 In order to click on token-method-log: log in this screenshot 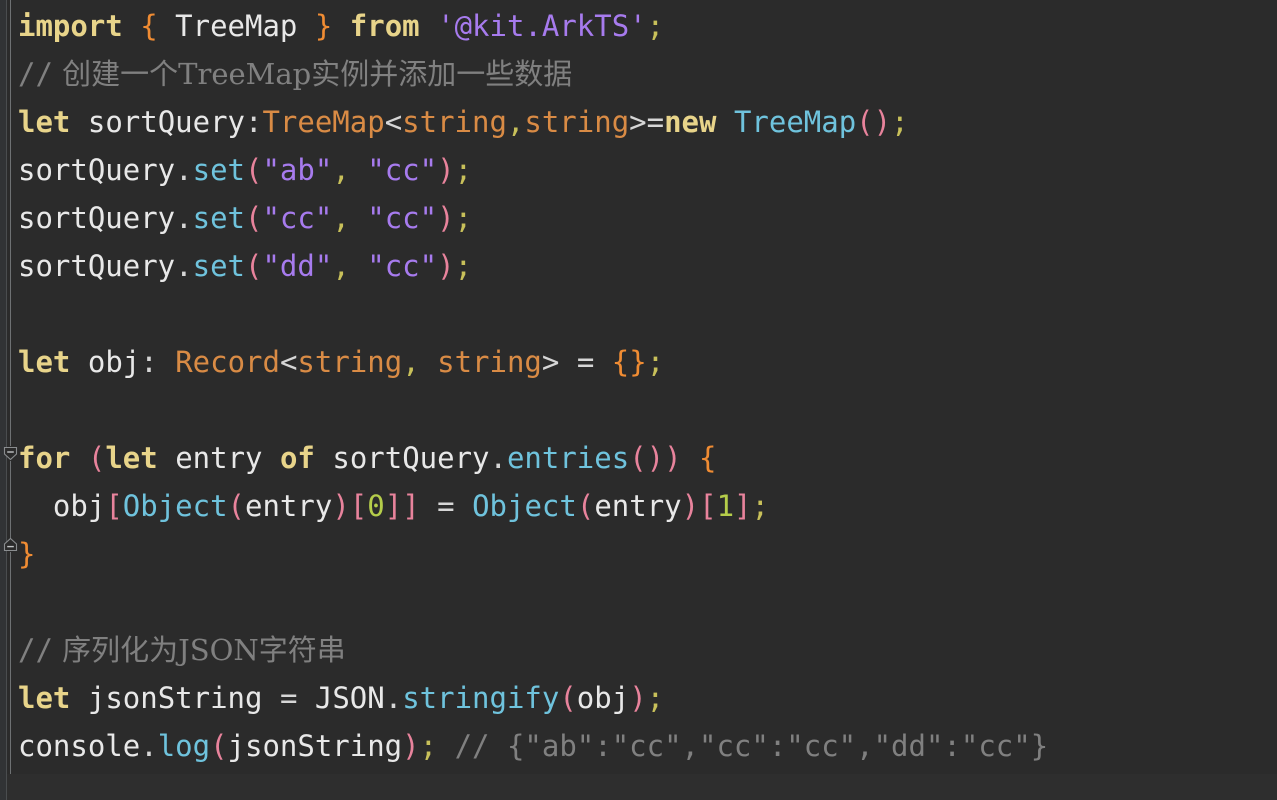, I will do `click(184, 746)`.